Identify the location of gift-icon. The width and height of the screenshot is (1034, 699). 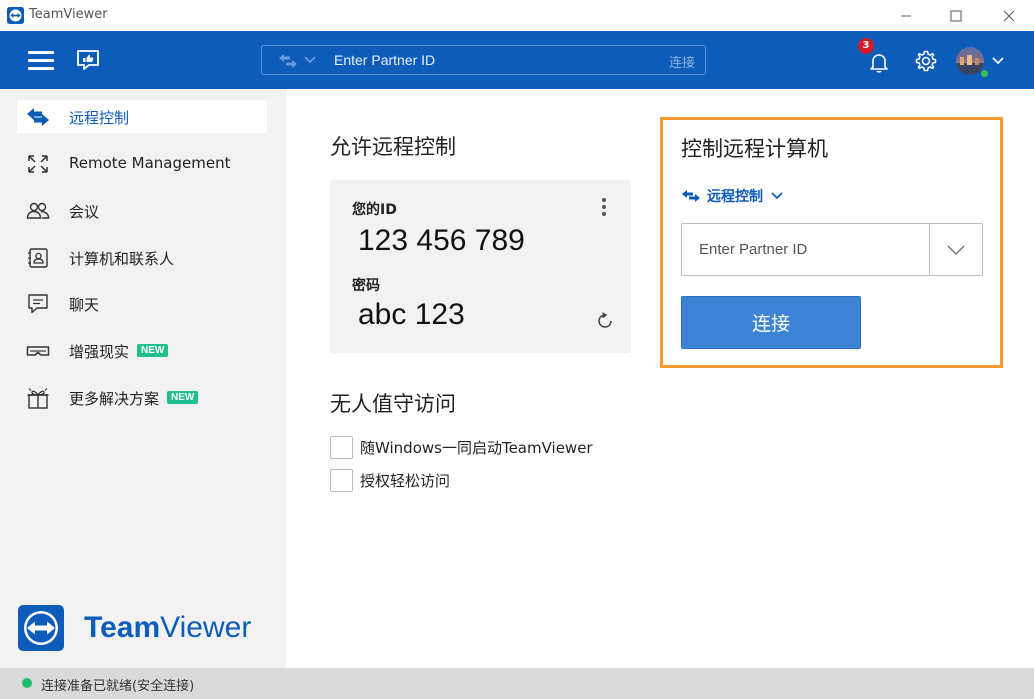
(38, 398).